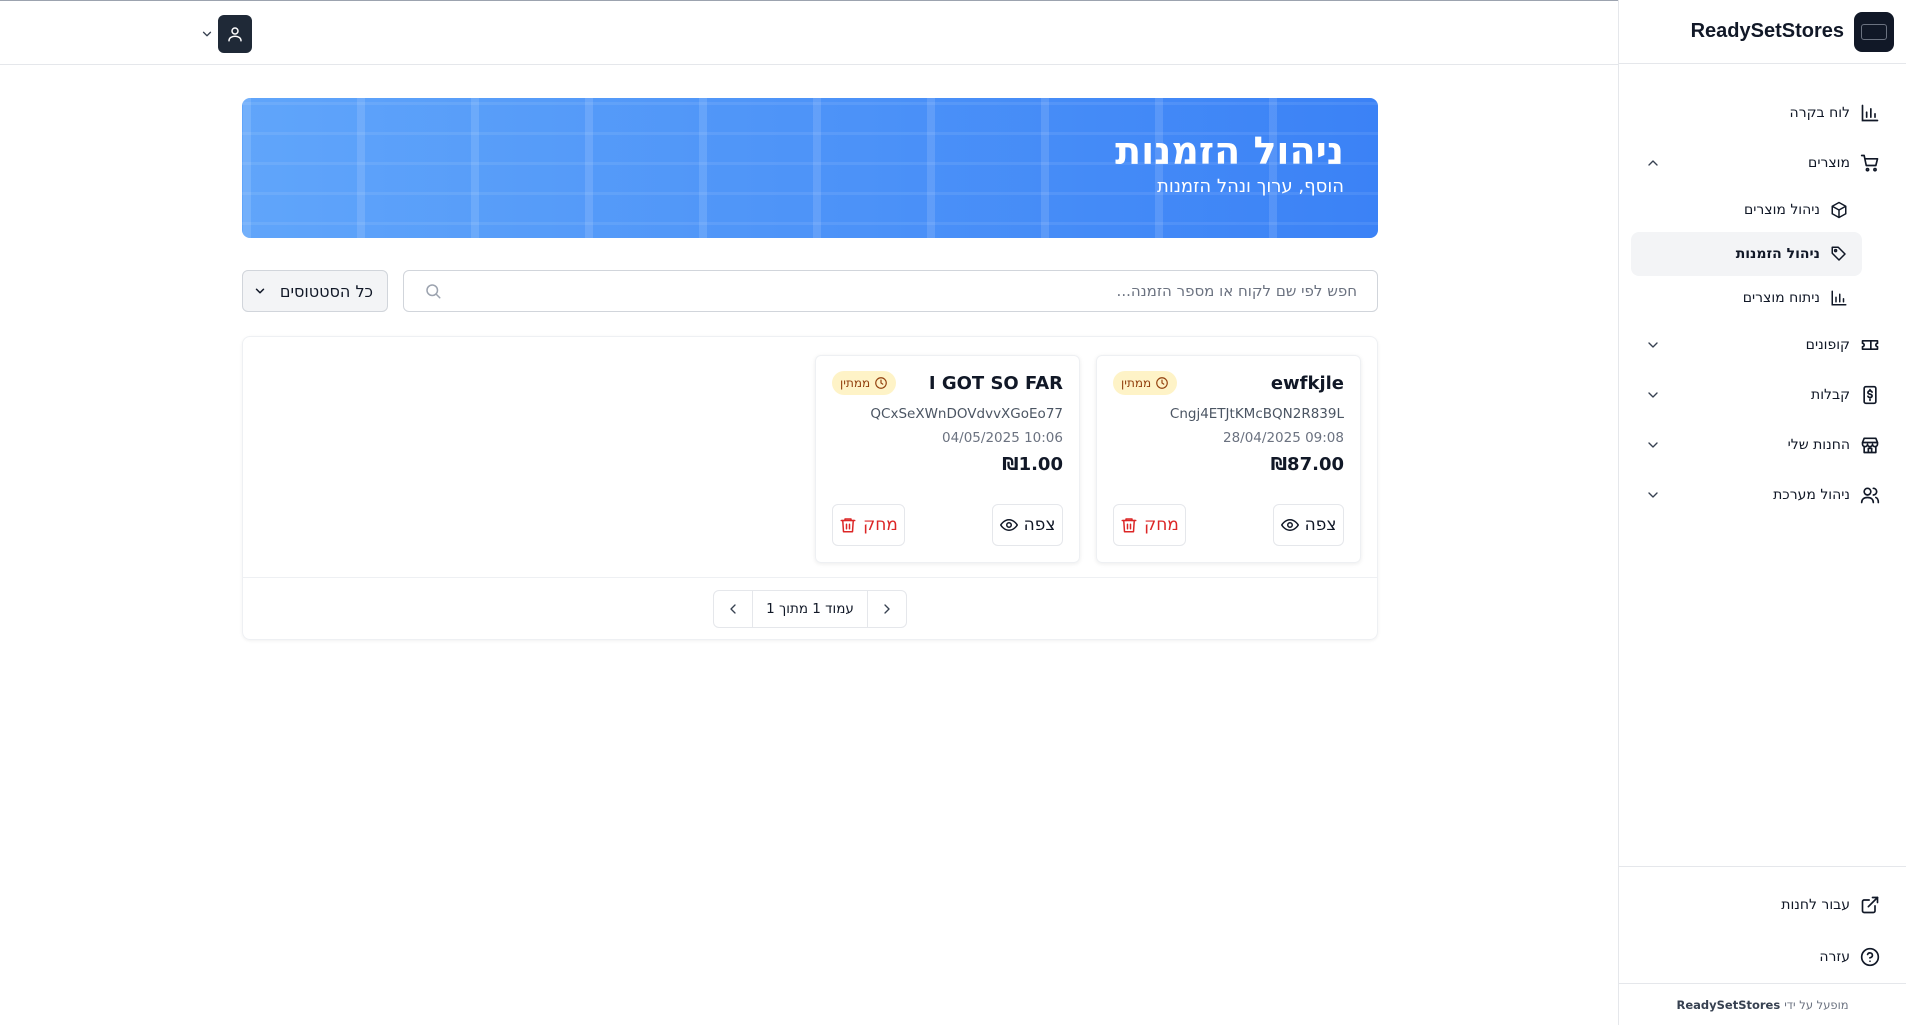 This screenshot has height=1025, width=1906. I want to click on receipt-dollar-icon, so click(1870, 395).